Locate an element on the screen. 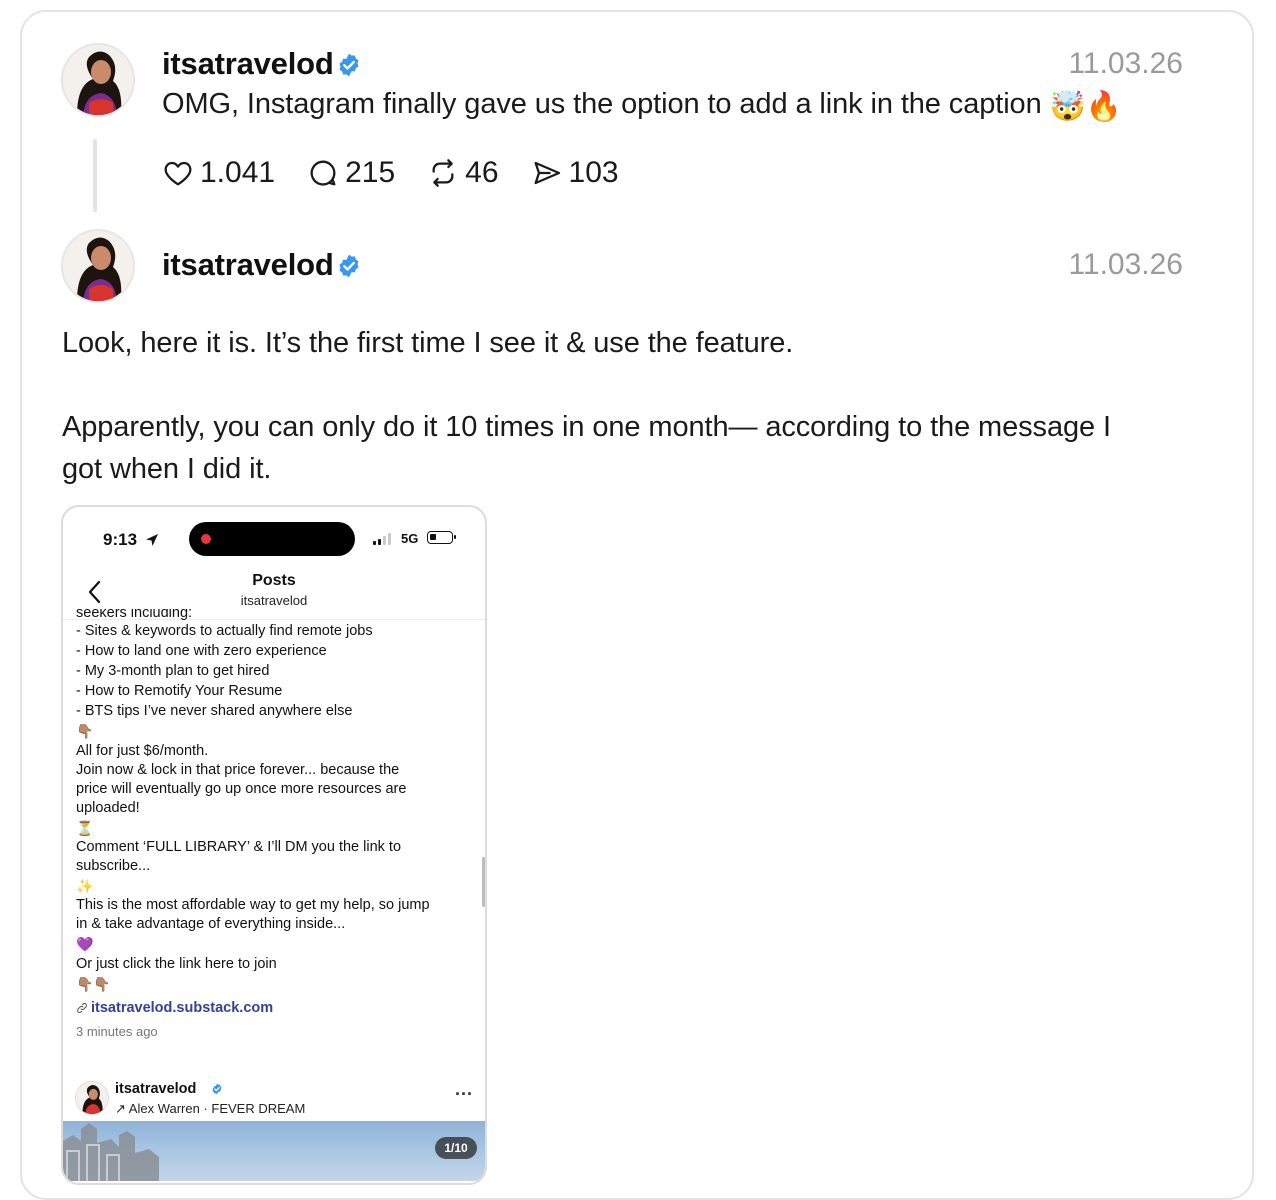 This screenshot has height=1200, width=1276. signal-icon is located at coordinates (382, 539).